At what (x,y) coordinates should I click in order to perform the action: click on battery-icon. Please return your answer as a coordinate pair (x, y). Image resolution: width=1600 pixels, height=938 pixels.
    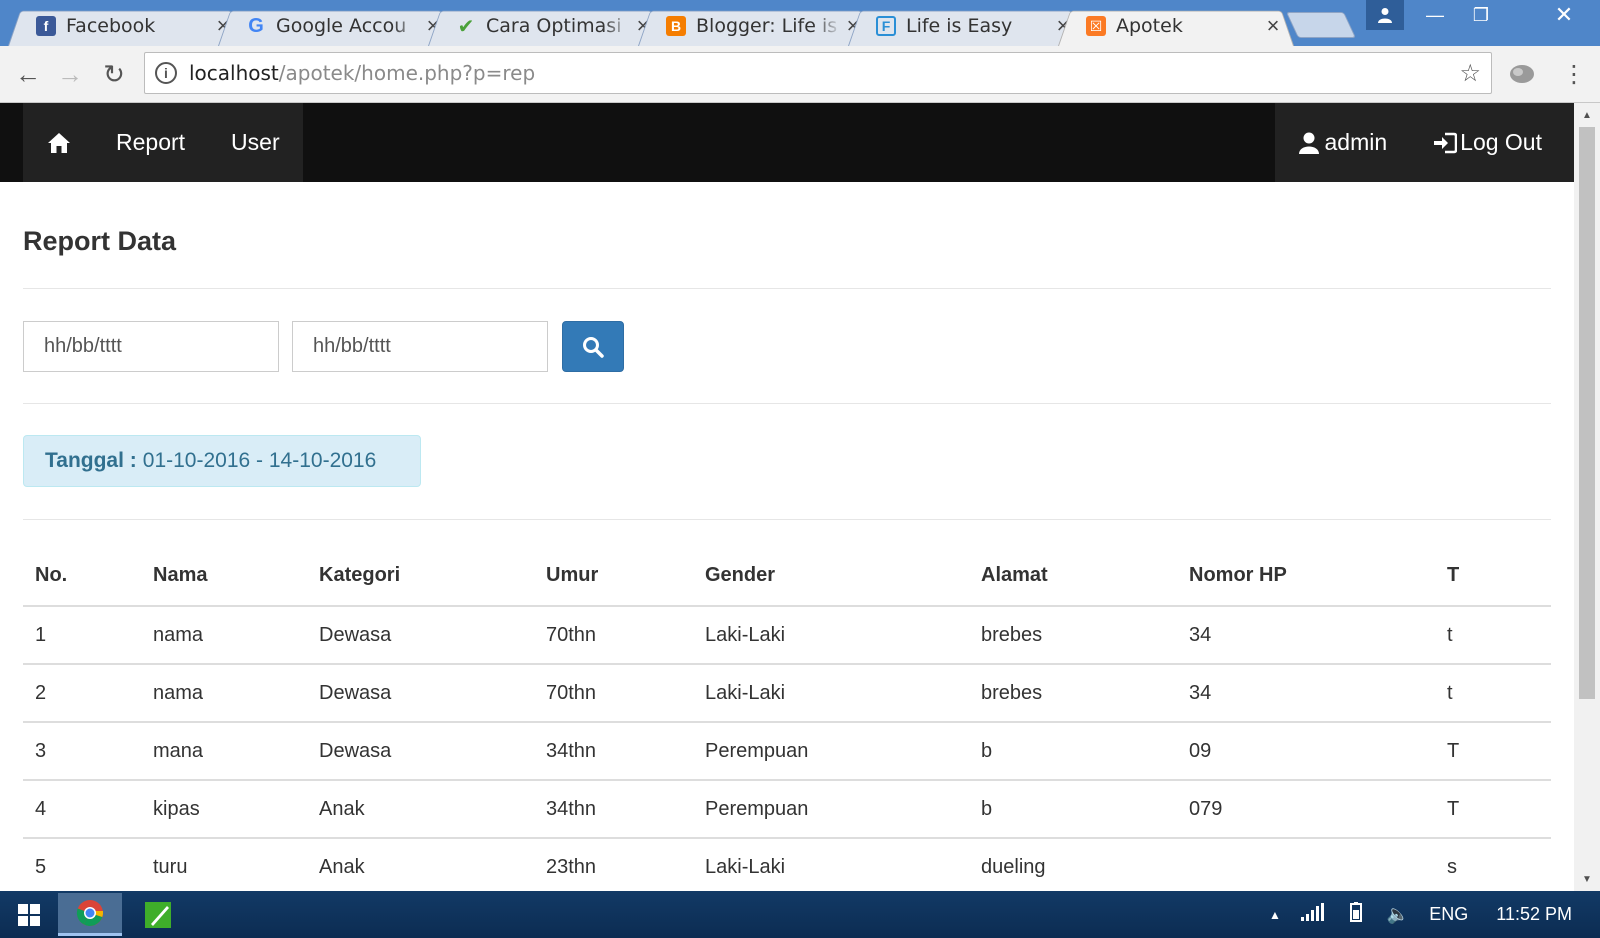
    Looking at the image, I should click on (1356, 914).